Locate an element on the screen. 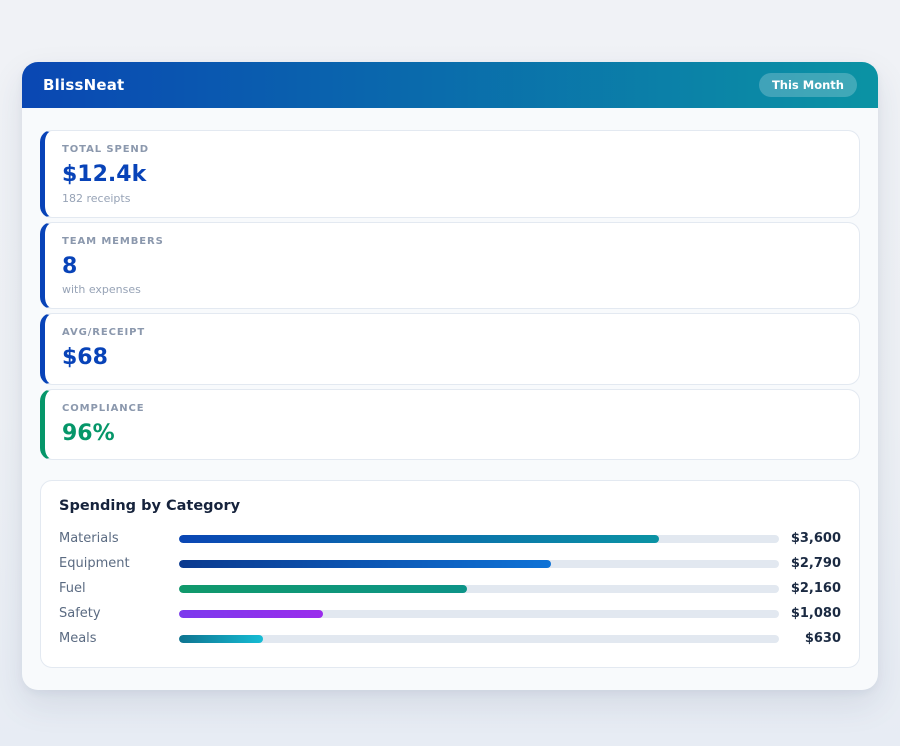  bar-row-meals: Meals $630 is located at coordinates (450, 638).